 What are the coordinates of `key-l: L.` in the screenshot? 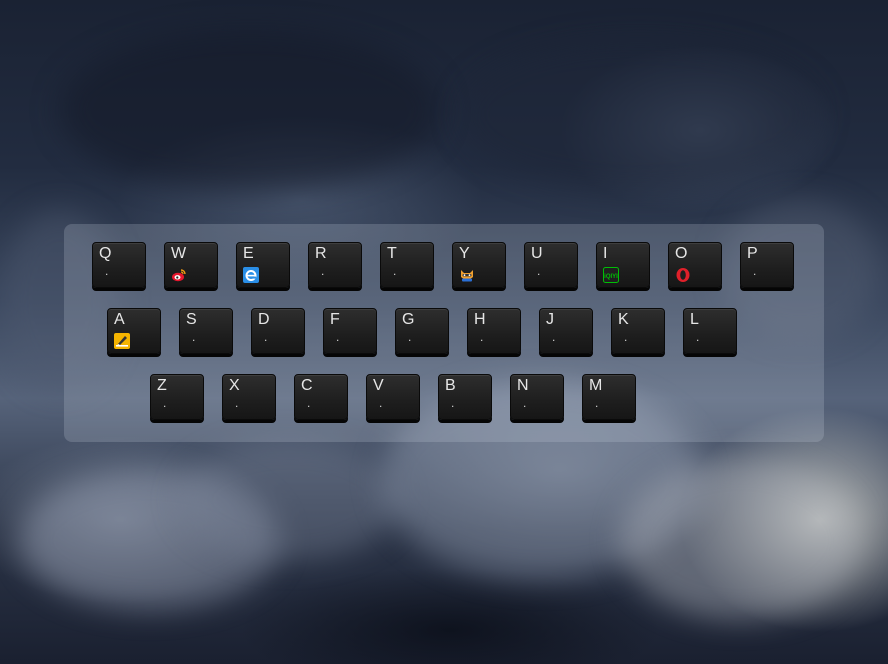 It's located at (710, 331).